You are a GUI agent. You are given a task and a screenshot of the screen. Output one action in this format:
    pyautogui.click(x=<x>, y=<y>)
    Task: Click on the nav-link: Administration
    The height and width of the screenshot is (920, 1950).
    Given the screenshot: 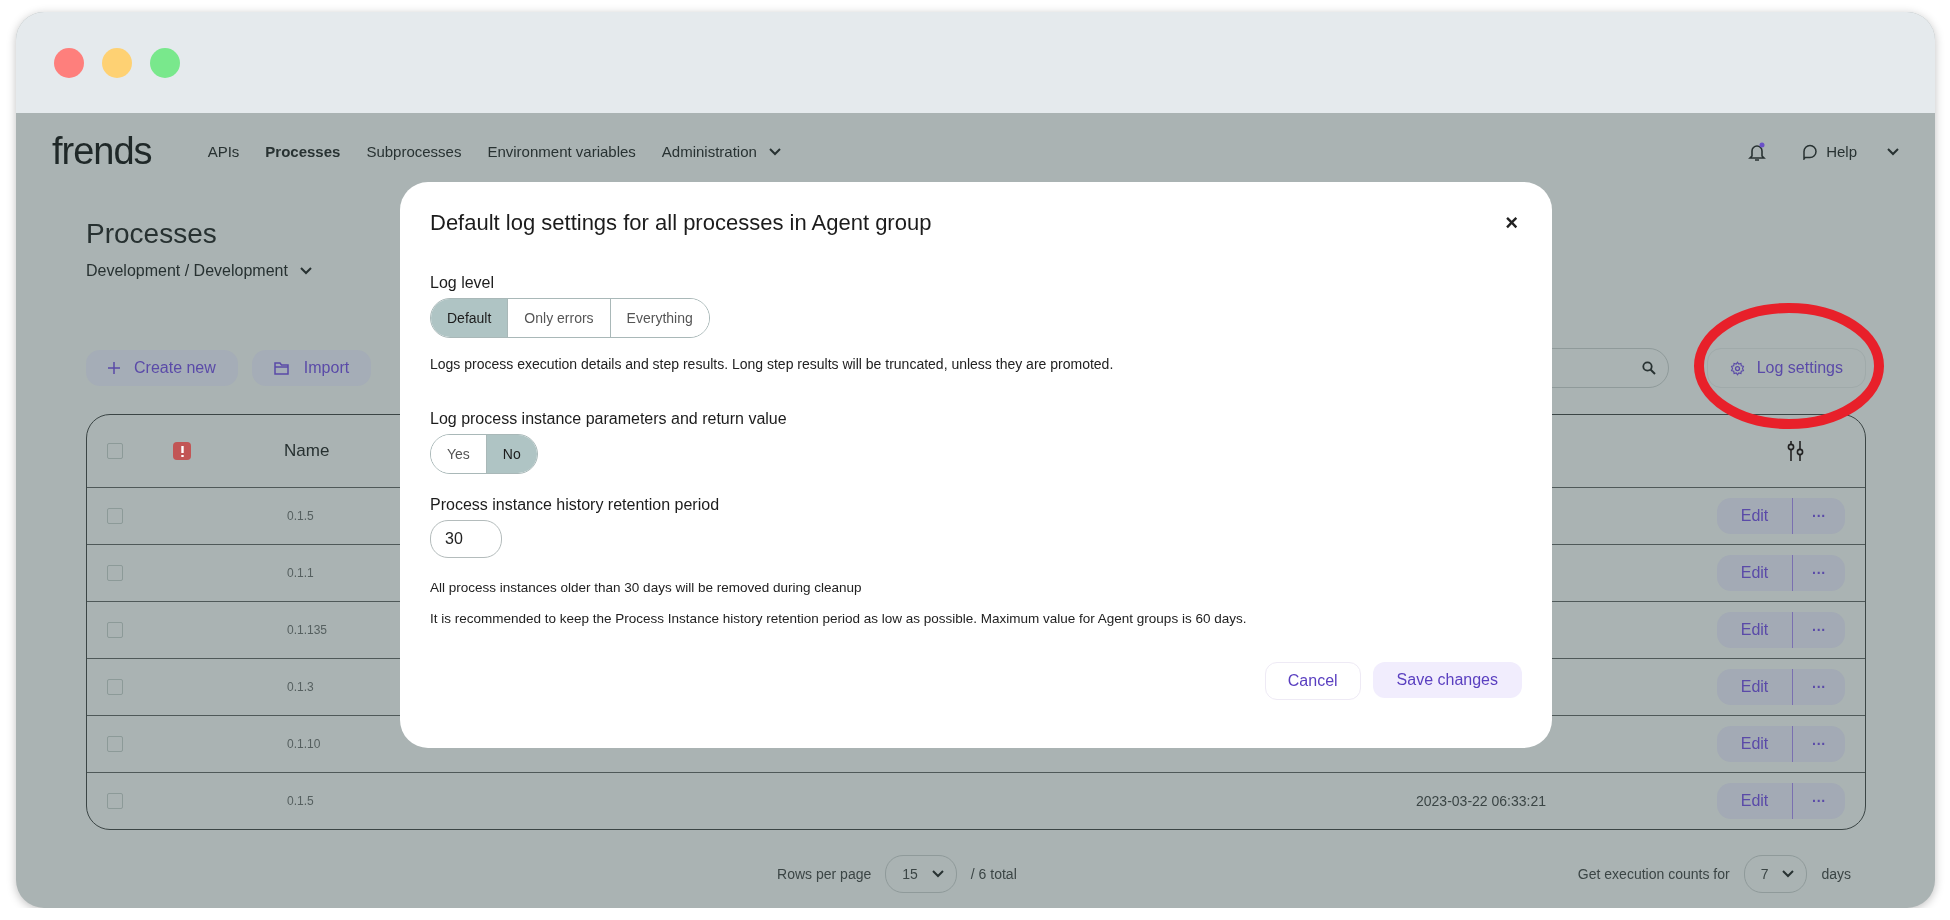 What is the action you would take?
    pyautogui.click(x=721, y=151)
    